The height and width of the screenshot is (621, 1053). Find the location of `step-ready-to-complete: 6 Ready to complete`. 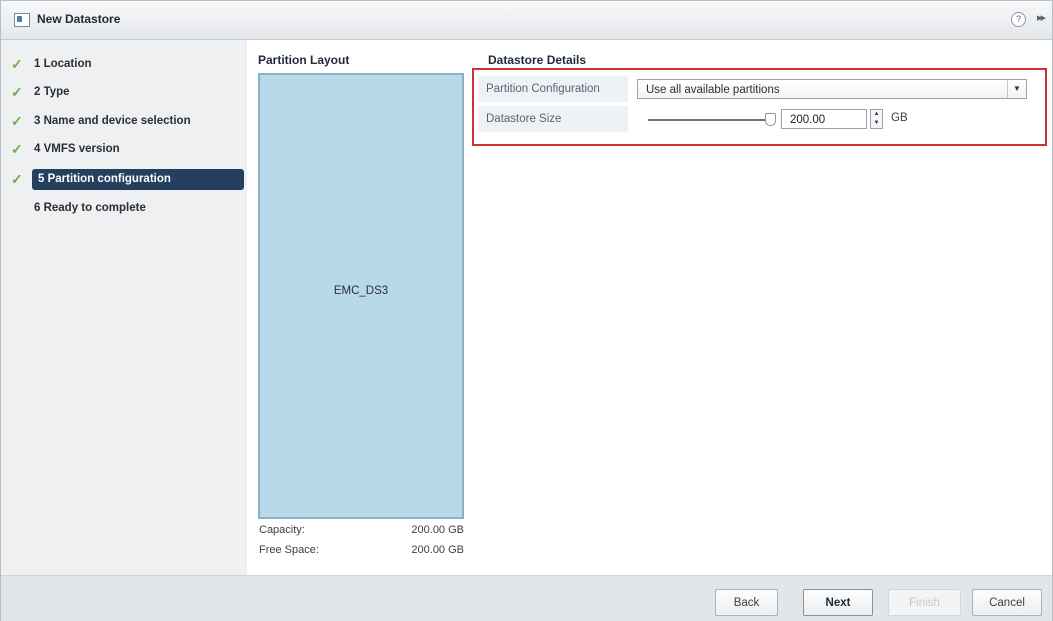

step-ready-to-complete: 6 Ready to complete is located at coordinates (125, 209).